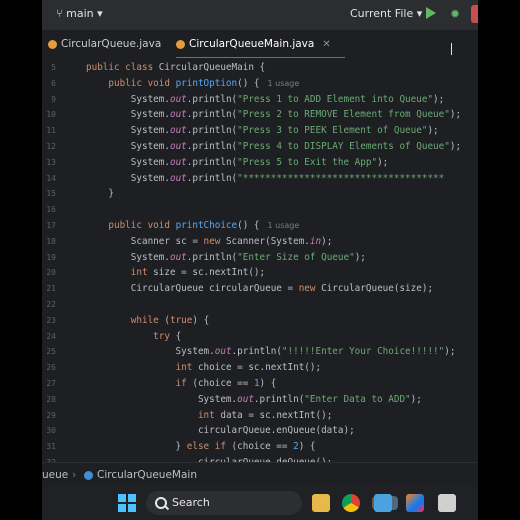 This screenshot has width=520, height=520. I want to click on chevron-right-icon: ›, so click(74, 475).